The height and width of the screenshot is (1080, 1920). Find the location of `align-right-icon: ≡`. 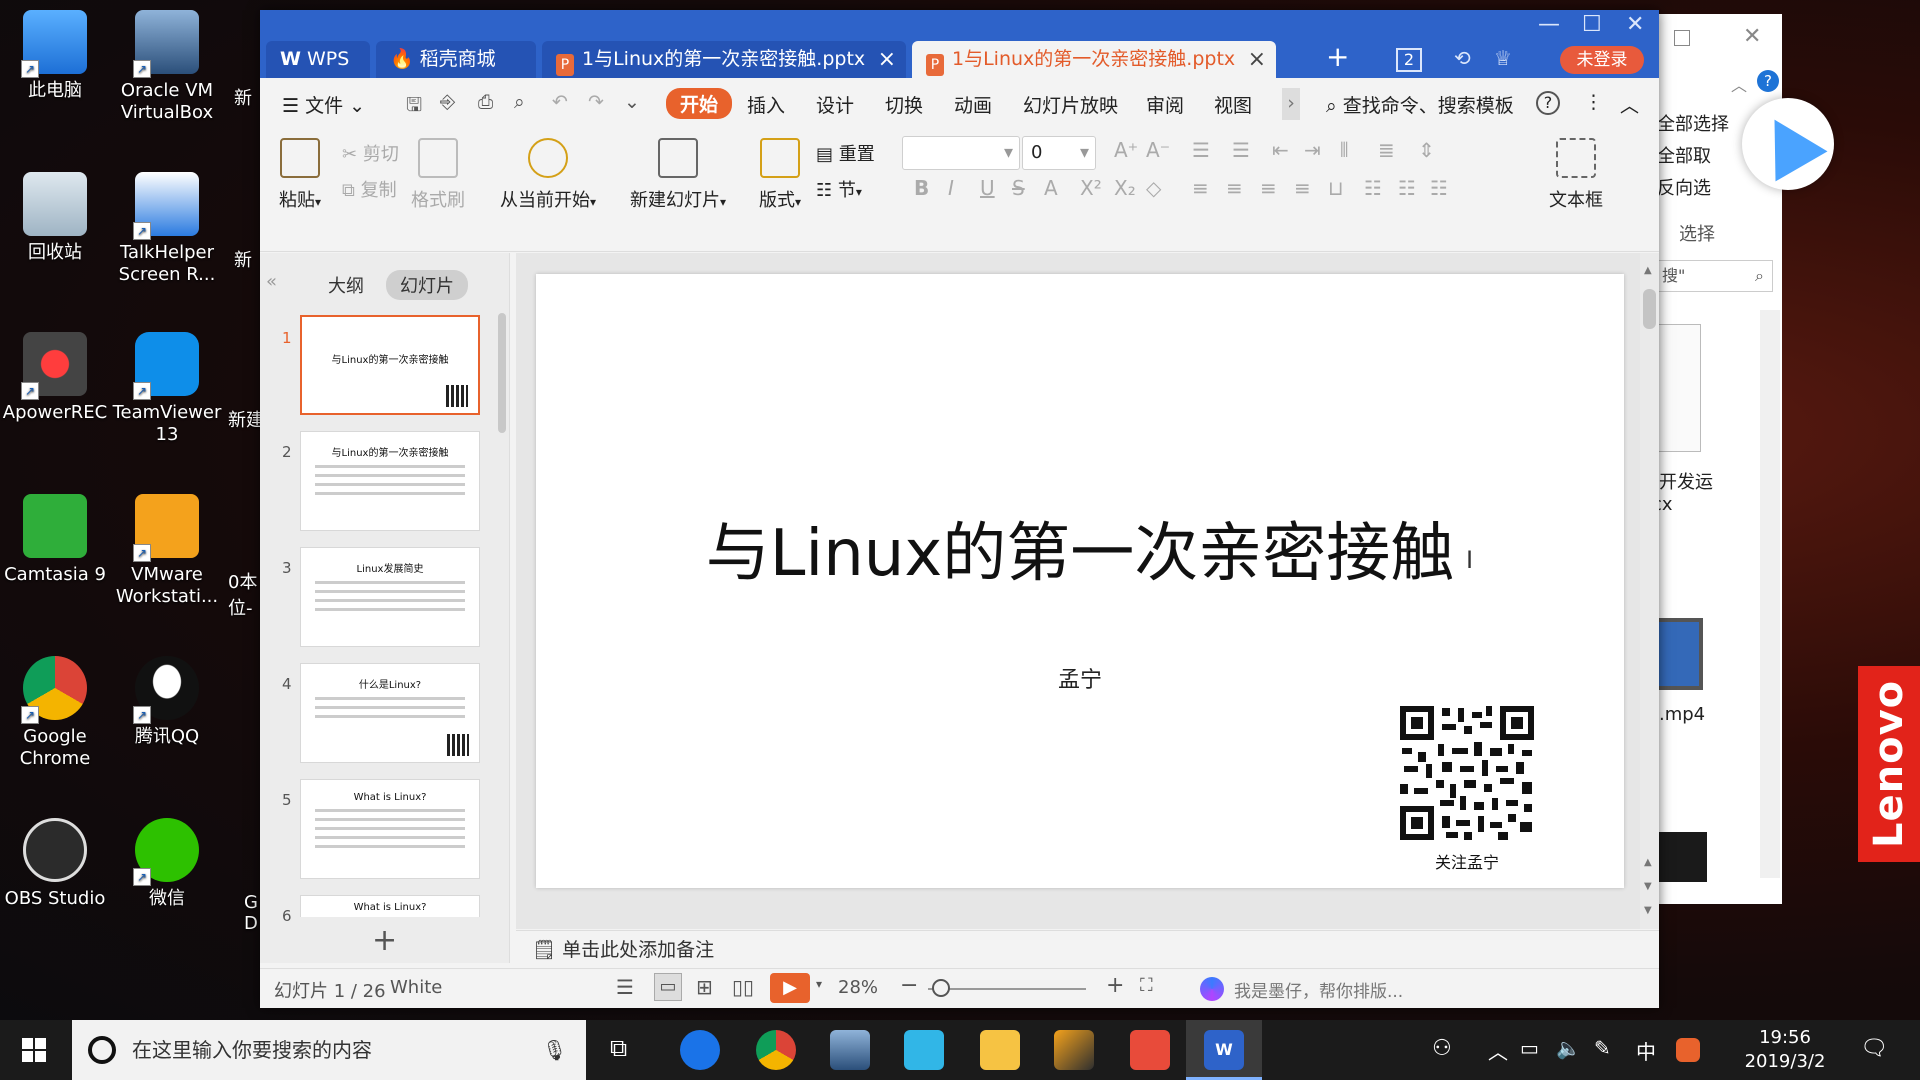

align-right-icon: ≡ is located at coordinates (1268, 188).